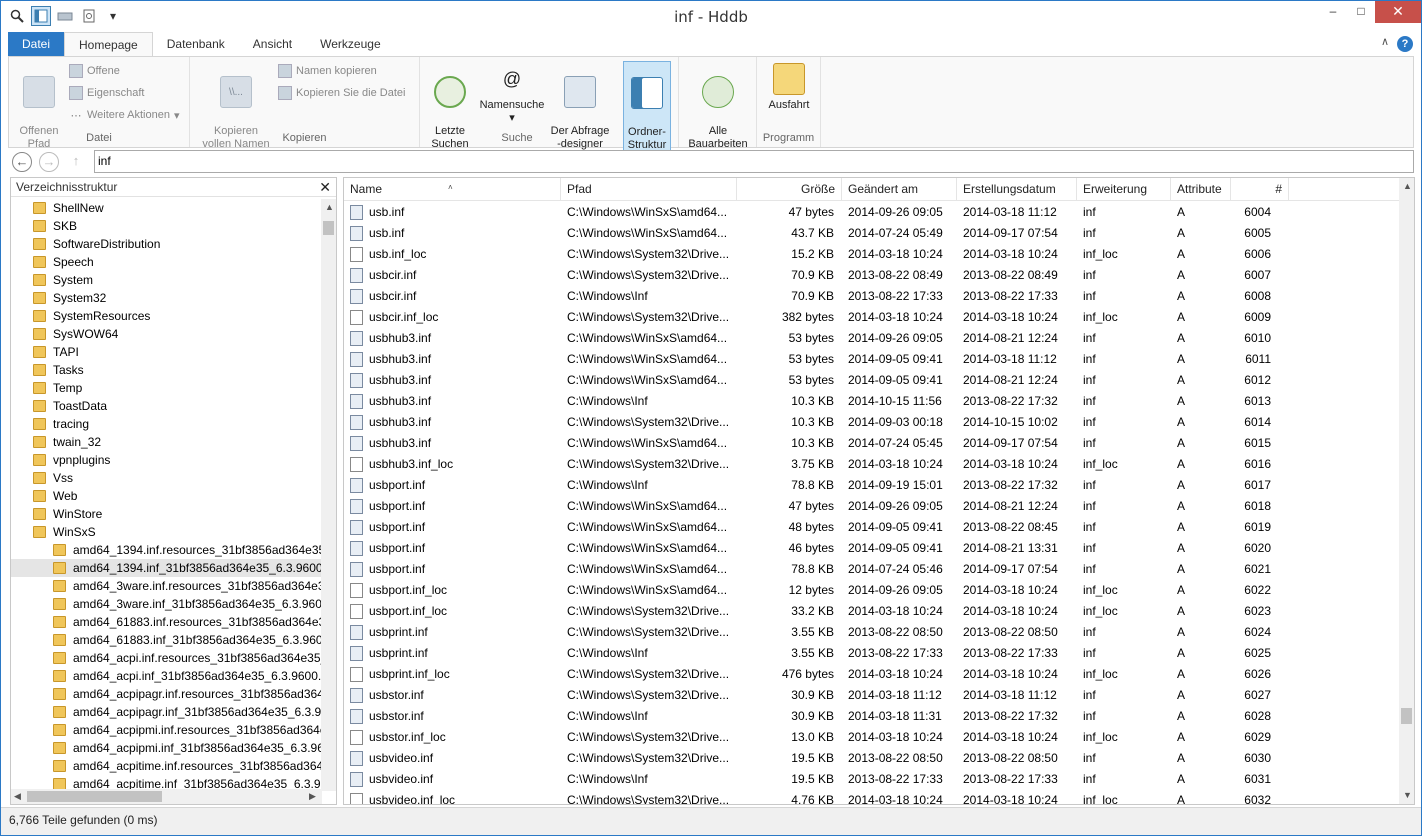  Describe the element at coordinates (1124, 189) in the screenshot. I see `col-extension: Erweiterung` at that location.